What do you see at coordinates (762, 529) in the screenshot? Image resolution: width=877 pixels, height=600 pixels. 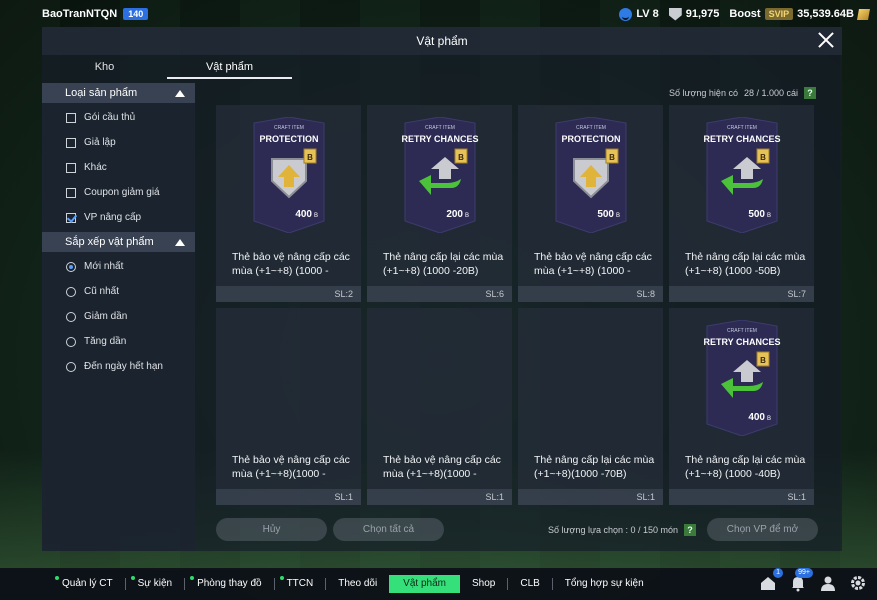 I see `open-item-button: Chọn VP để mở` at bounding box center [762, 529].